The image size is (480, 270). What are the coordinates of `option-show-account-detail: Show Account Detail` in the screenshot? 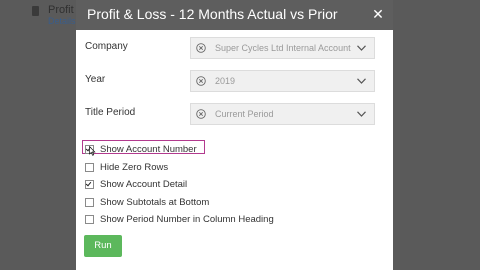 It's located at (234, 185).